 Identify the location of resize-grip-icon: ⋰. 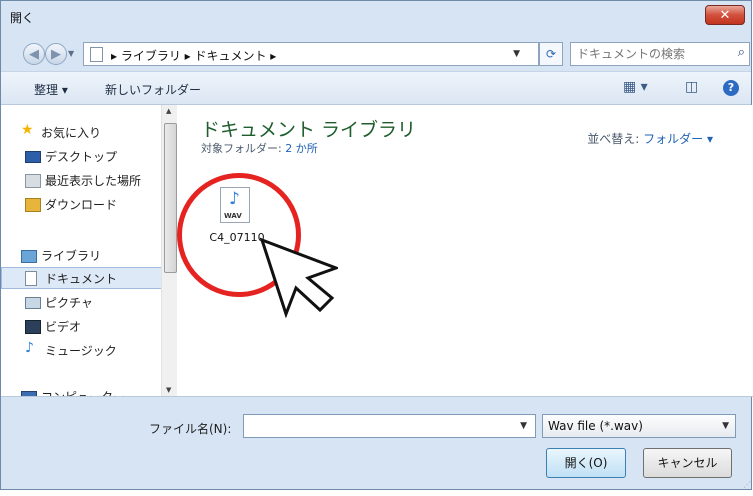
(747, 484).